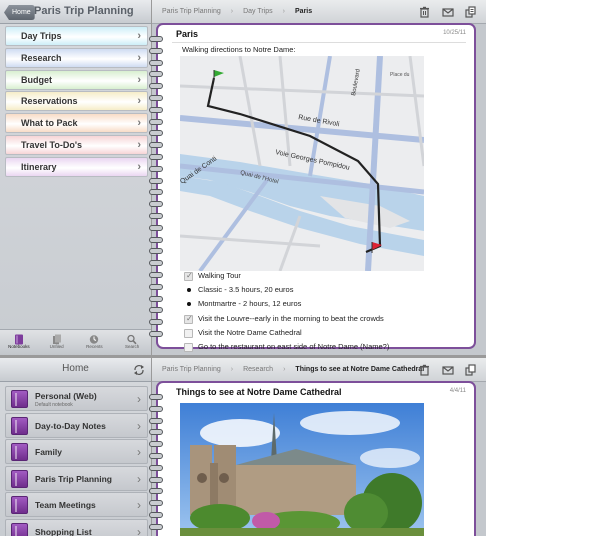  Describe the element at coordinates (75, 368) in the screenshot. I see `home-title: Home` at that location.